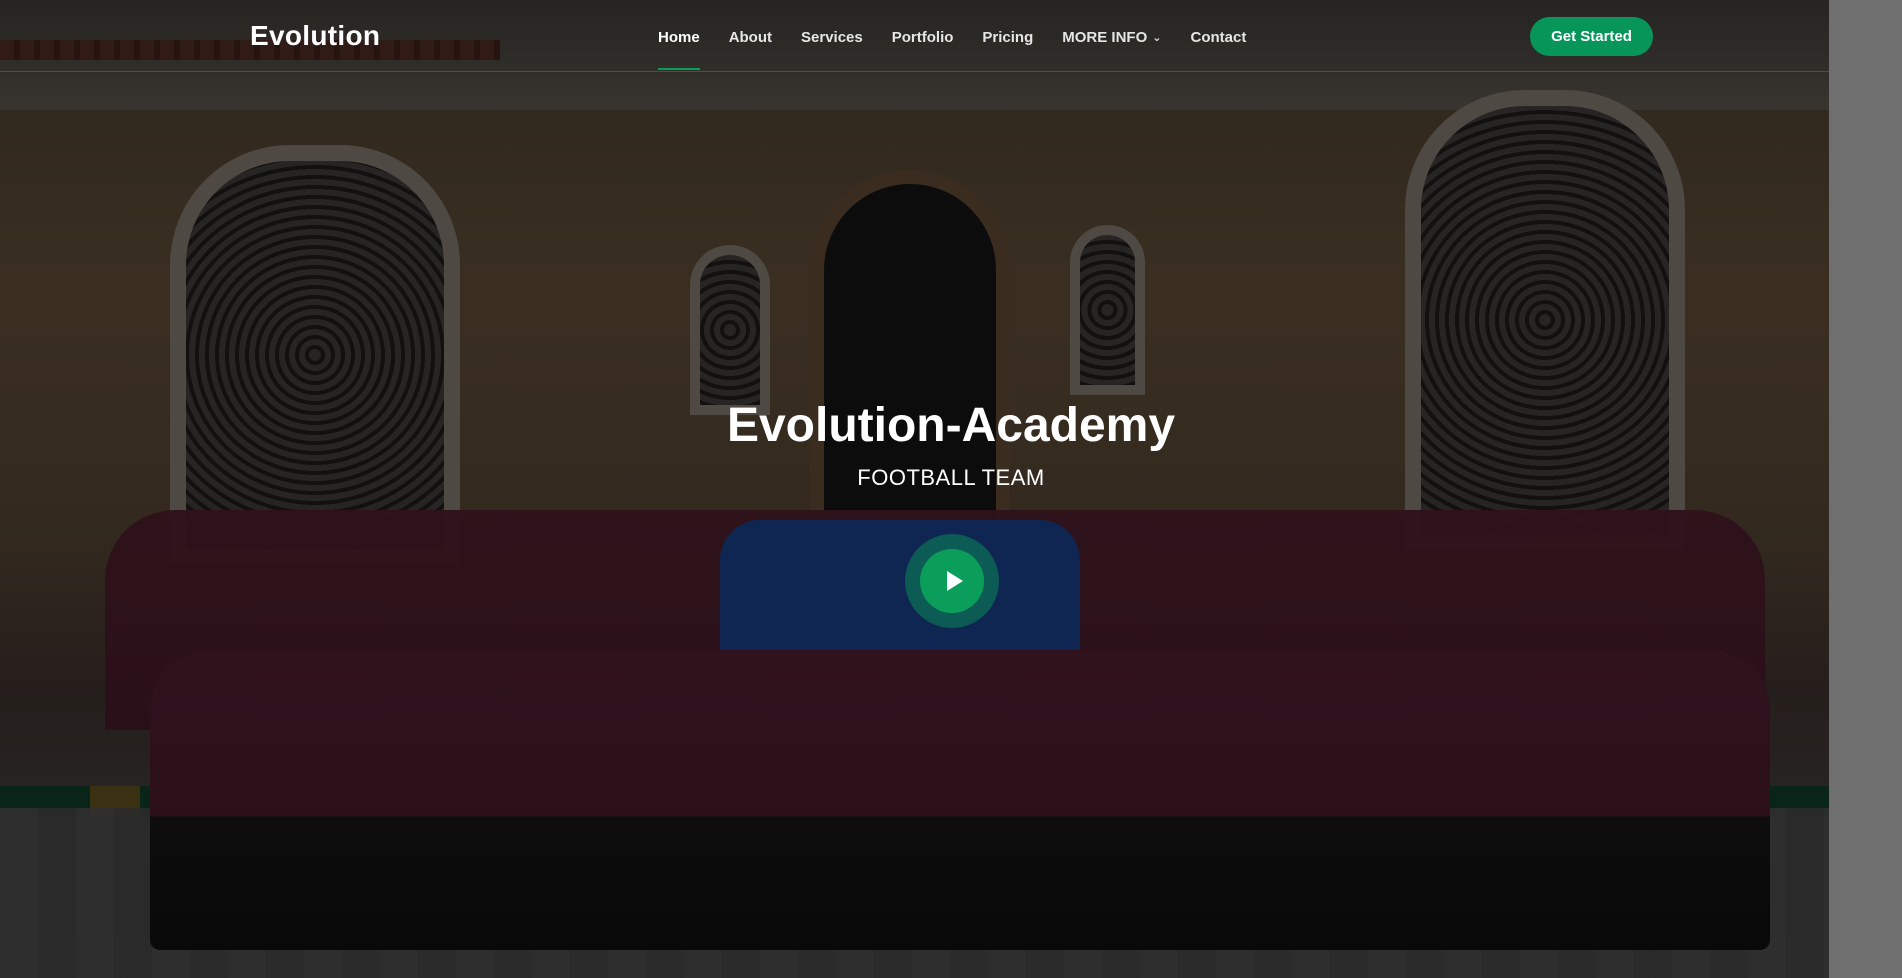 Image resolution: width=1902 pixels, height=978 pixels. Describe the element at coordinates (1591, 36) in the screenshot. I see `get-started-button: Get Started` at that location.